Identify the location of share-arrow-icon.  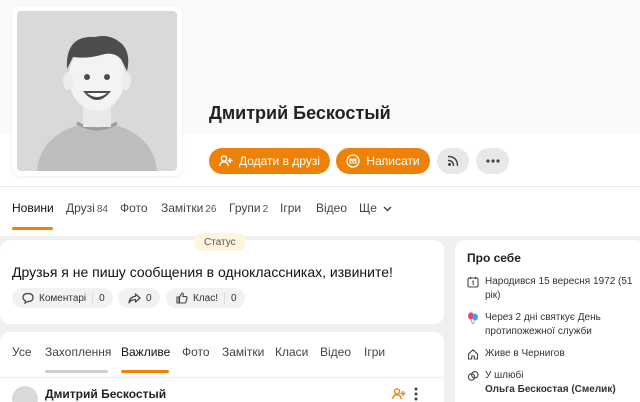
(134, 298).